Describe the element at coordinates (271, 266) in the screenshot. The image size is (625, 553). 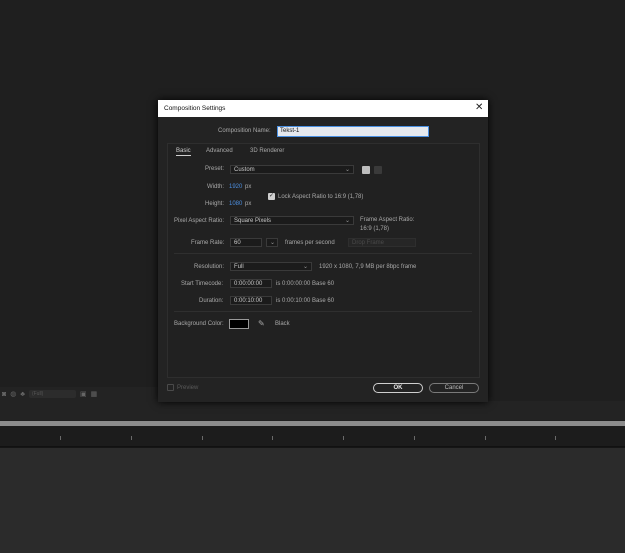
I see `resolution-dropdown: Full ⌄` at that location.